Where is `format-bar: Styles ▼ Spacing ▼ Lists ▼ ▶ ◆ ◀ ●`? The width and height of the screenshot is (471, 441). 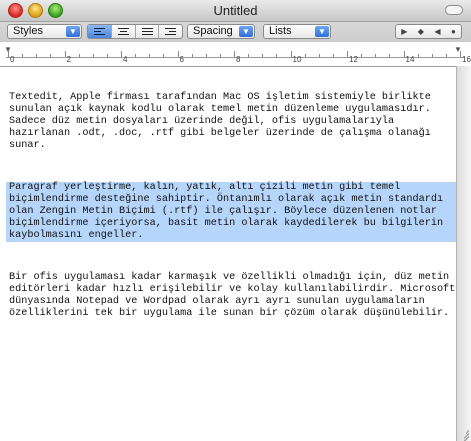
format-bar: Styles ▼ Spacing ▼ Lists ▼ ▶ ◆ ◀ ● is located at coordinates (235, 32).